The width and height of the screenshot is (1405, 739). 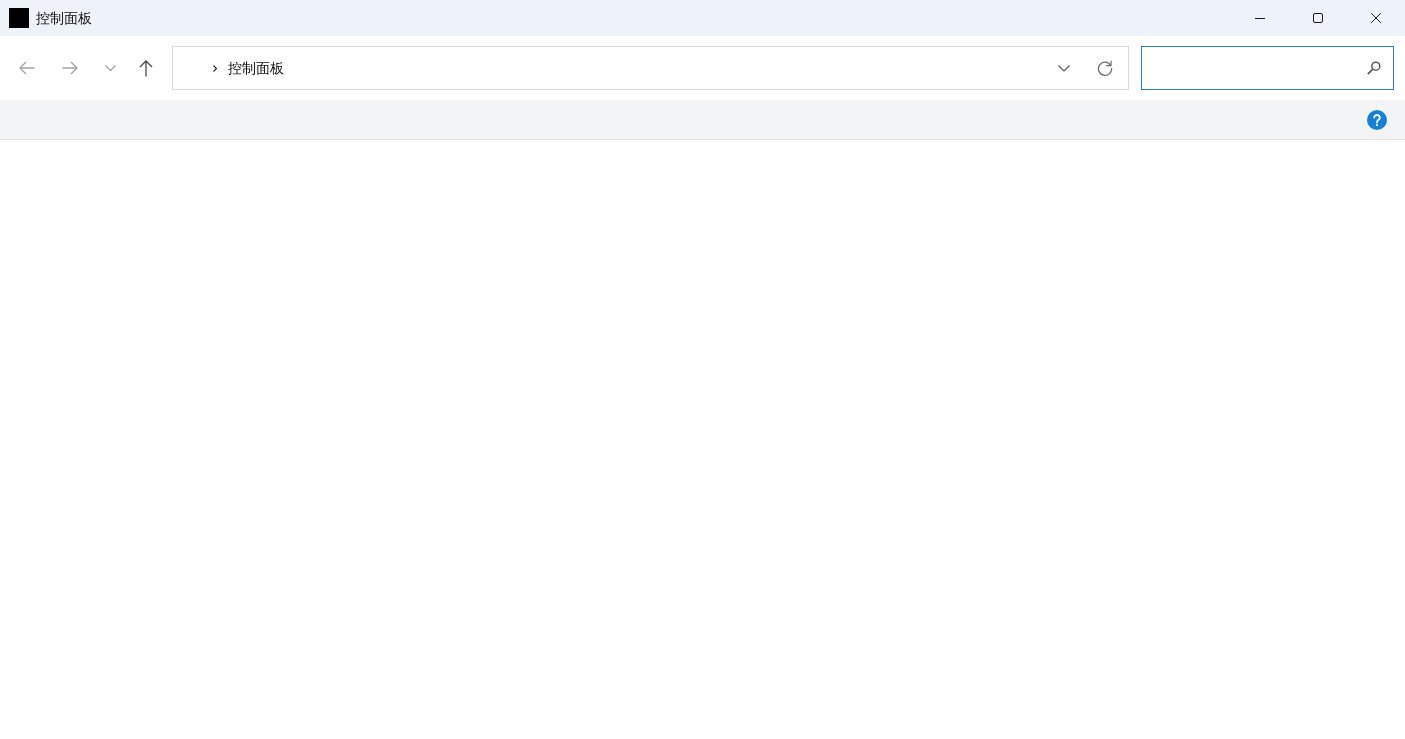 What do you see at coordinates (146, 68) in the screenshot?
I see `up-arrow-icon` at bounding box center [146, 68].